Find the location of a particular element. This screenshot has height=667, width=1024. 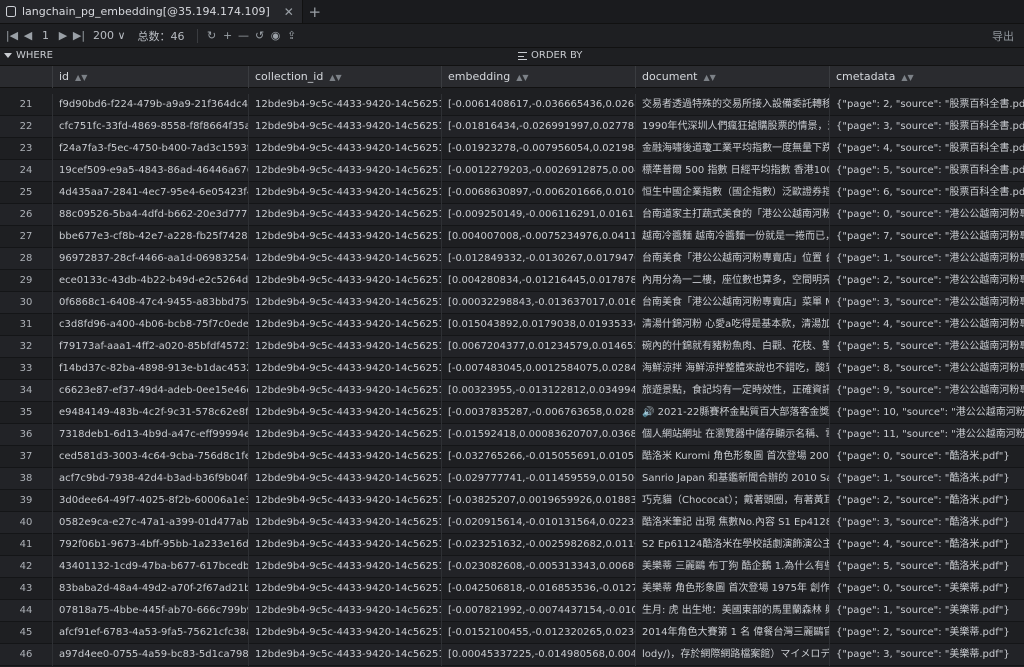

row-number: 27 is located at coordinates (26, 237).